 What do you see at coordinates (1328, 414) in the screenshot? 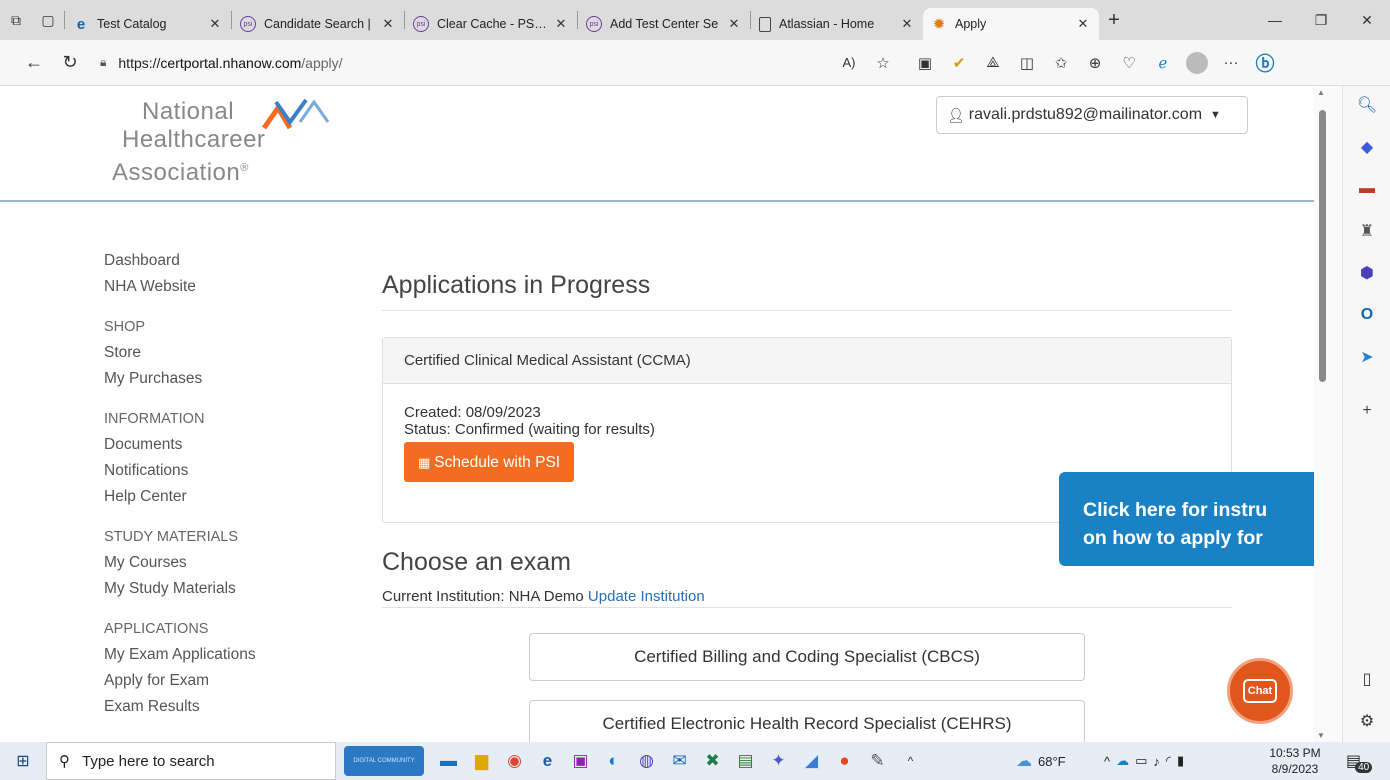
I see `page-scrollbar: ▲ ▼` at bounding box center [1328, 414].